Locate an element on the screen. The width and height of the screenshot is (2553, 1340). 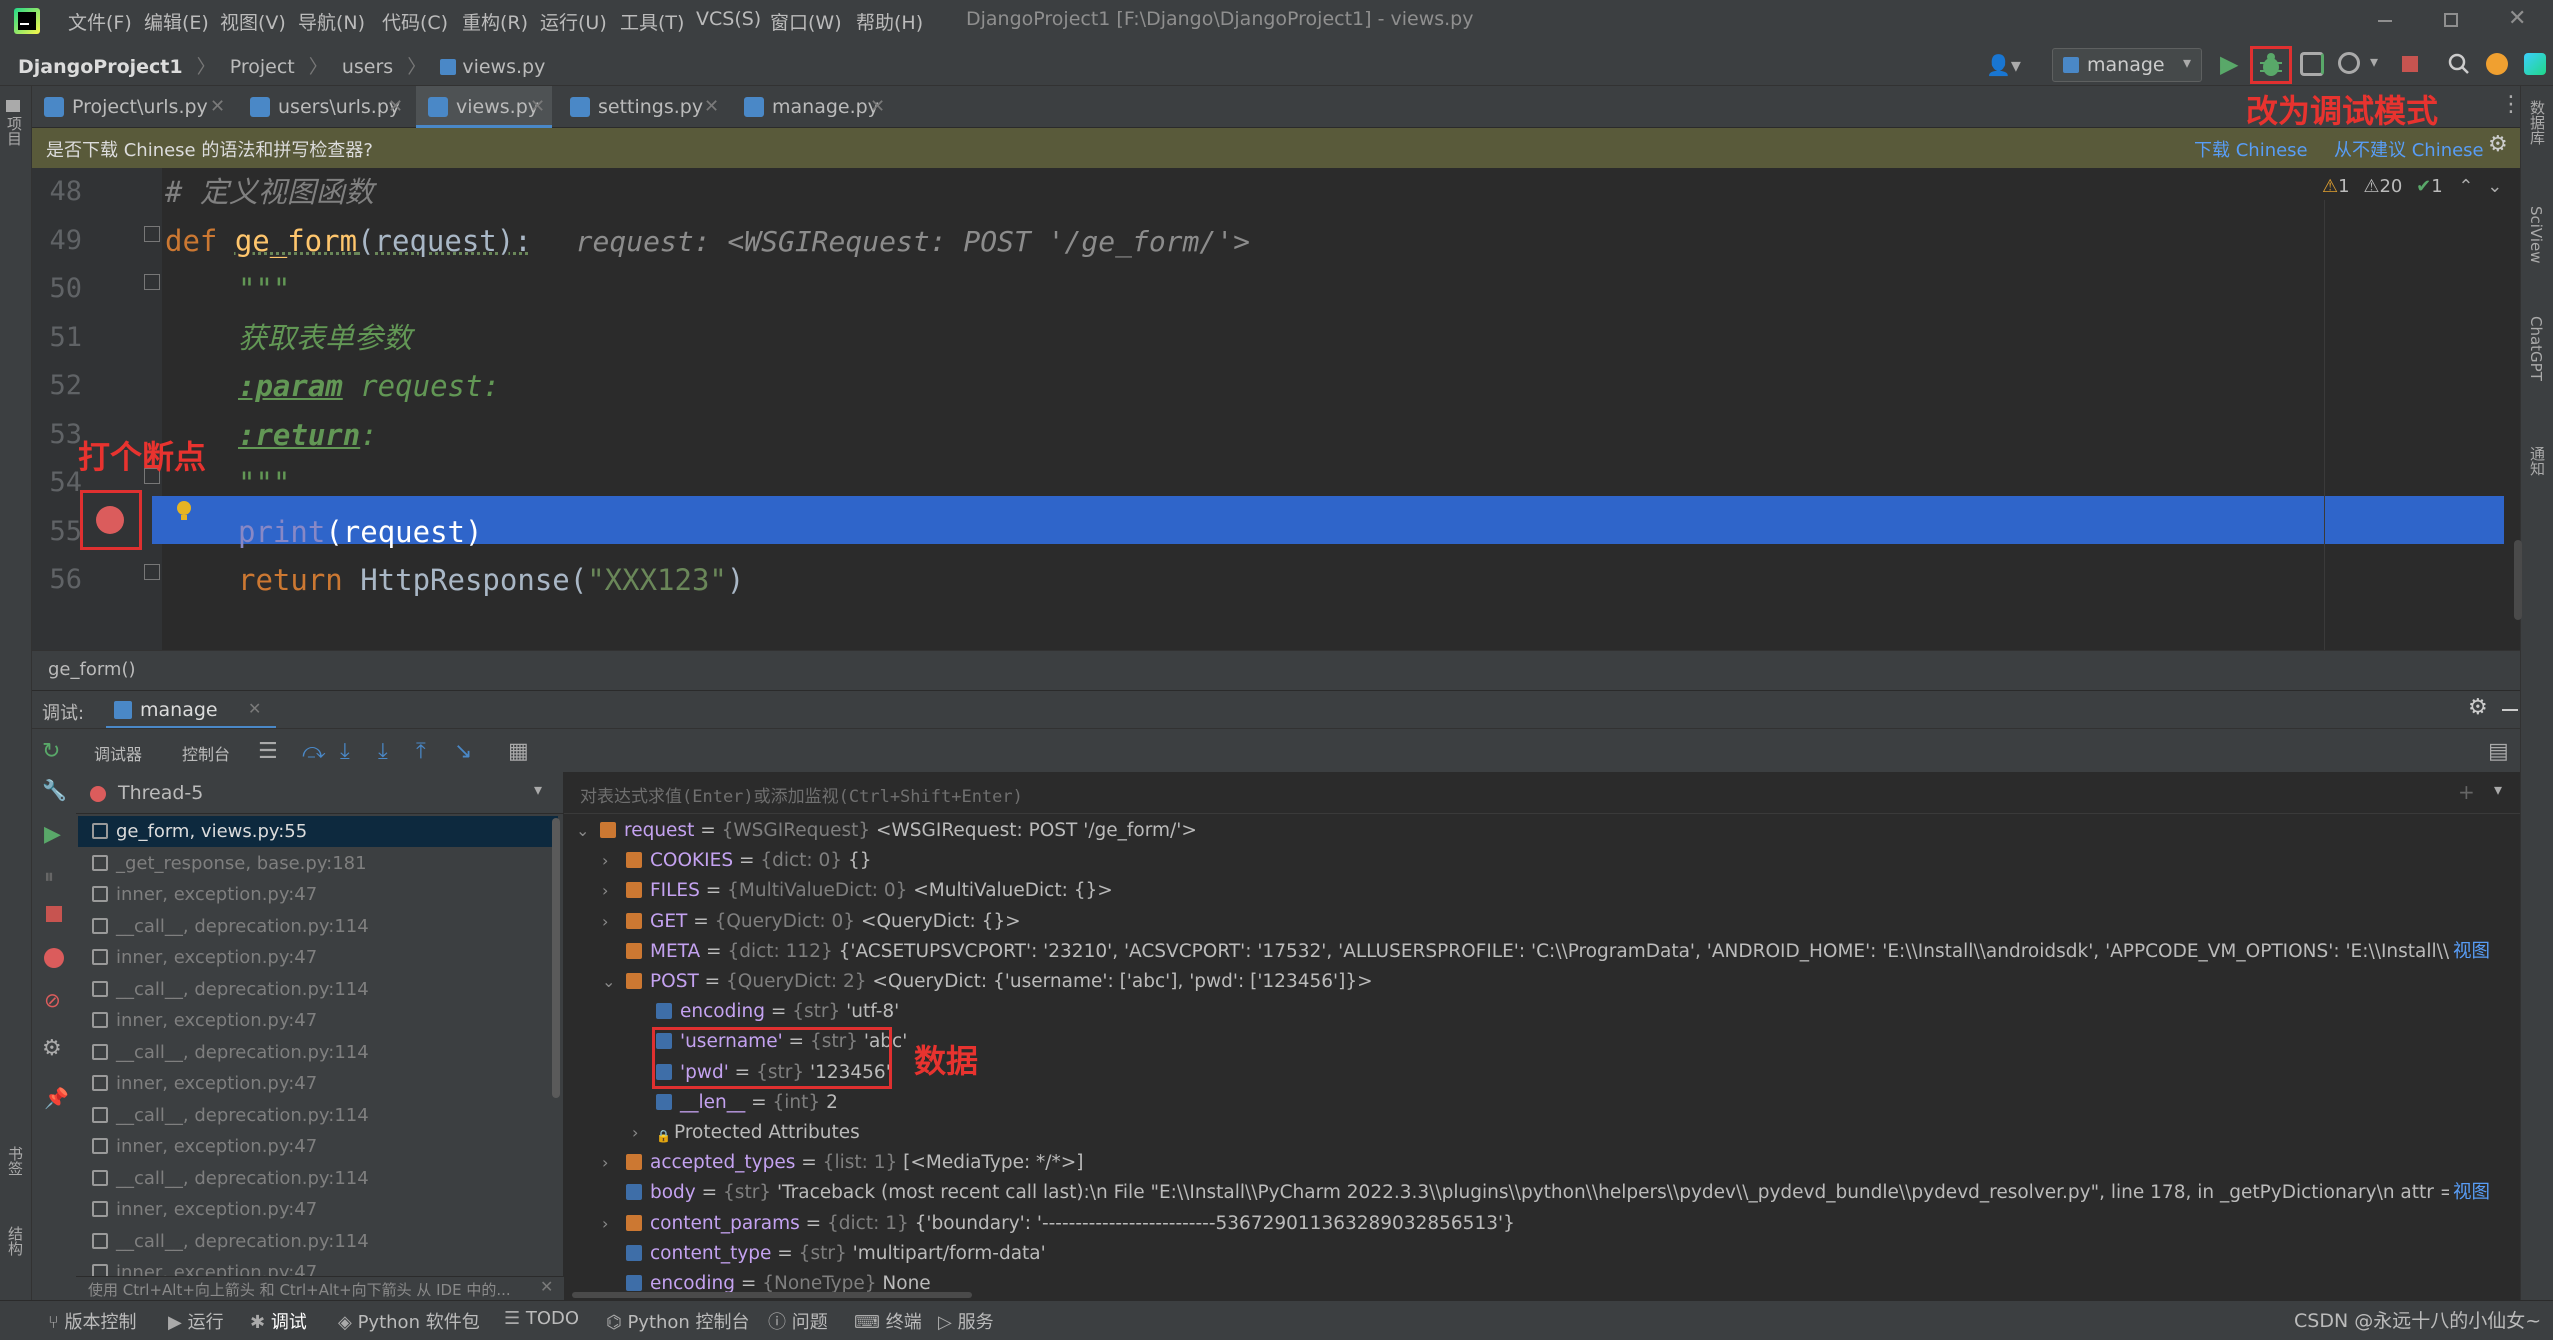
menu-item: 重构(R) is located at coordinates (495, 21).